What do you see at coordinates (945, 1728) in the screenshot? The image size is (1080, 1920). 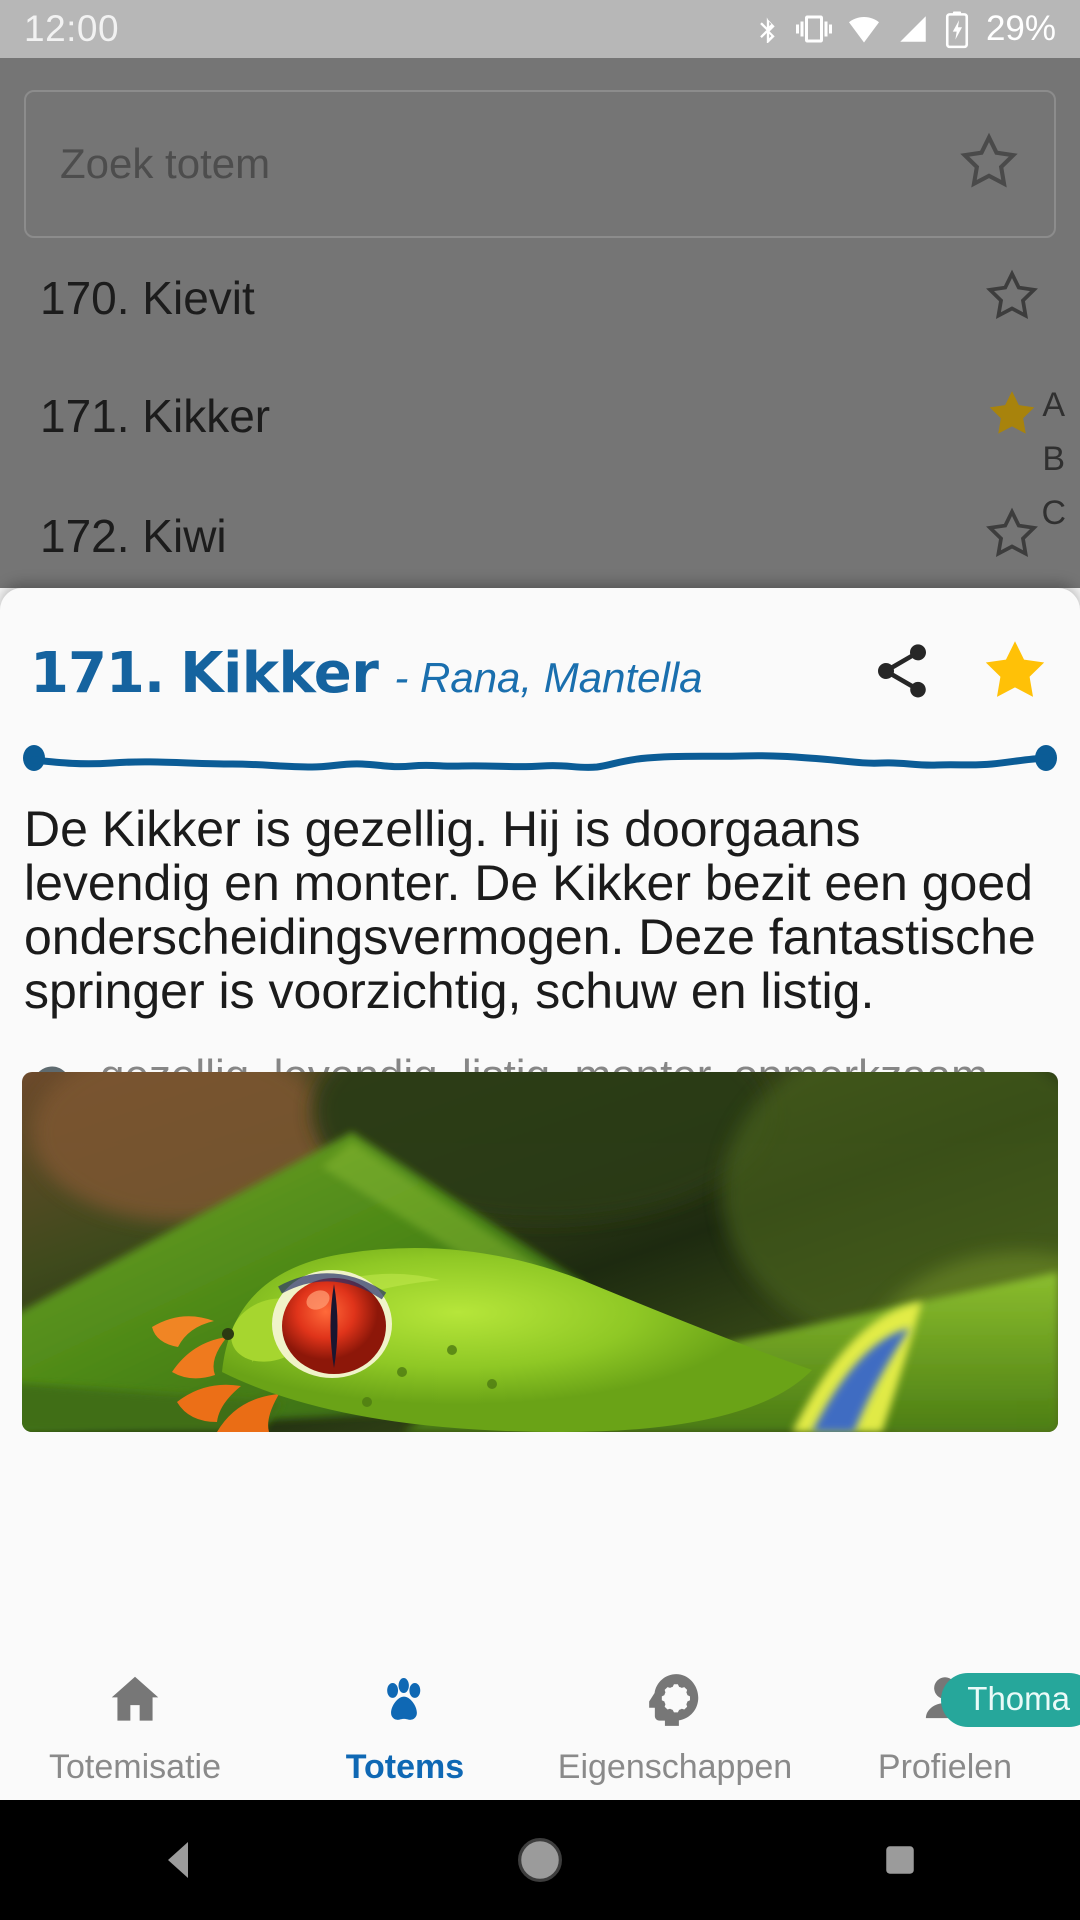 I see `nav-item-profielen: Profielen Thoma` at bounding box center [945, 1728].